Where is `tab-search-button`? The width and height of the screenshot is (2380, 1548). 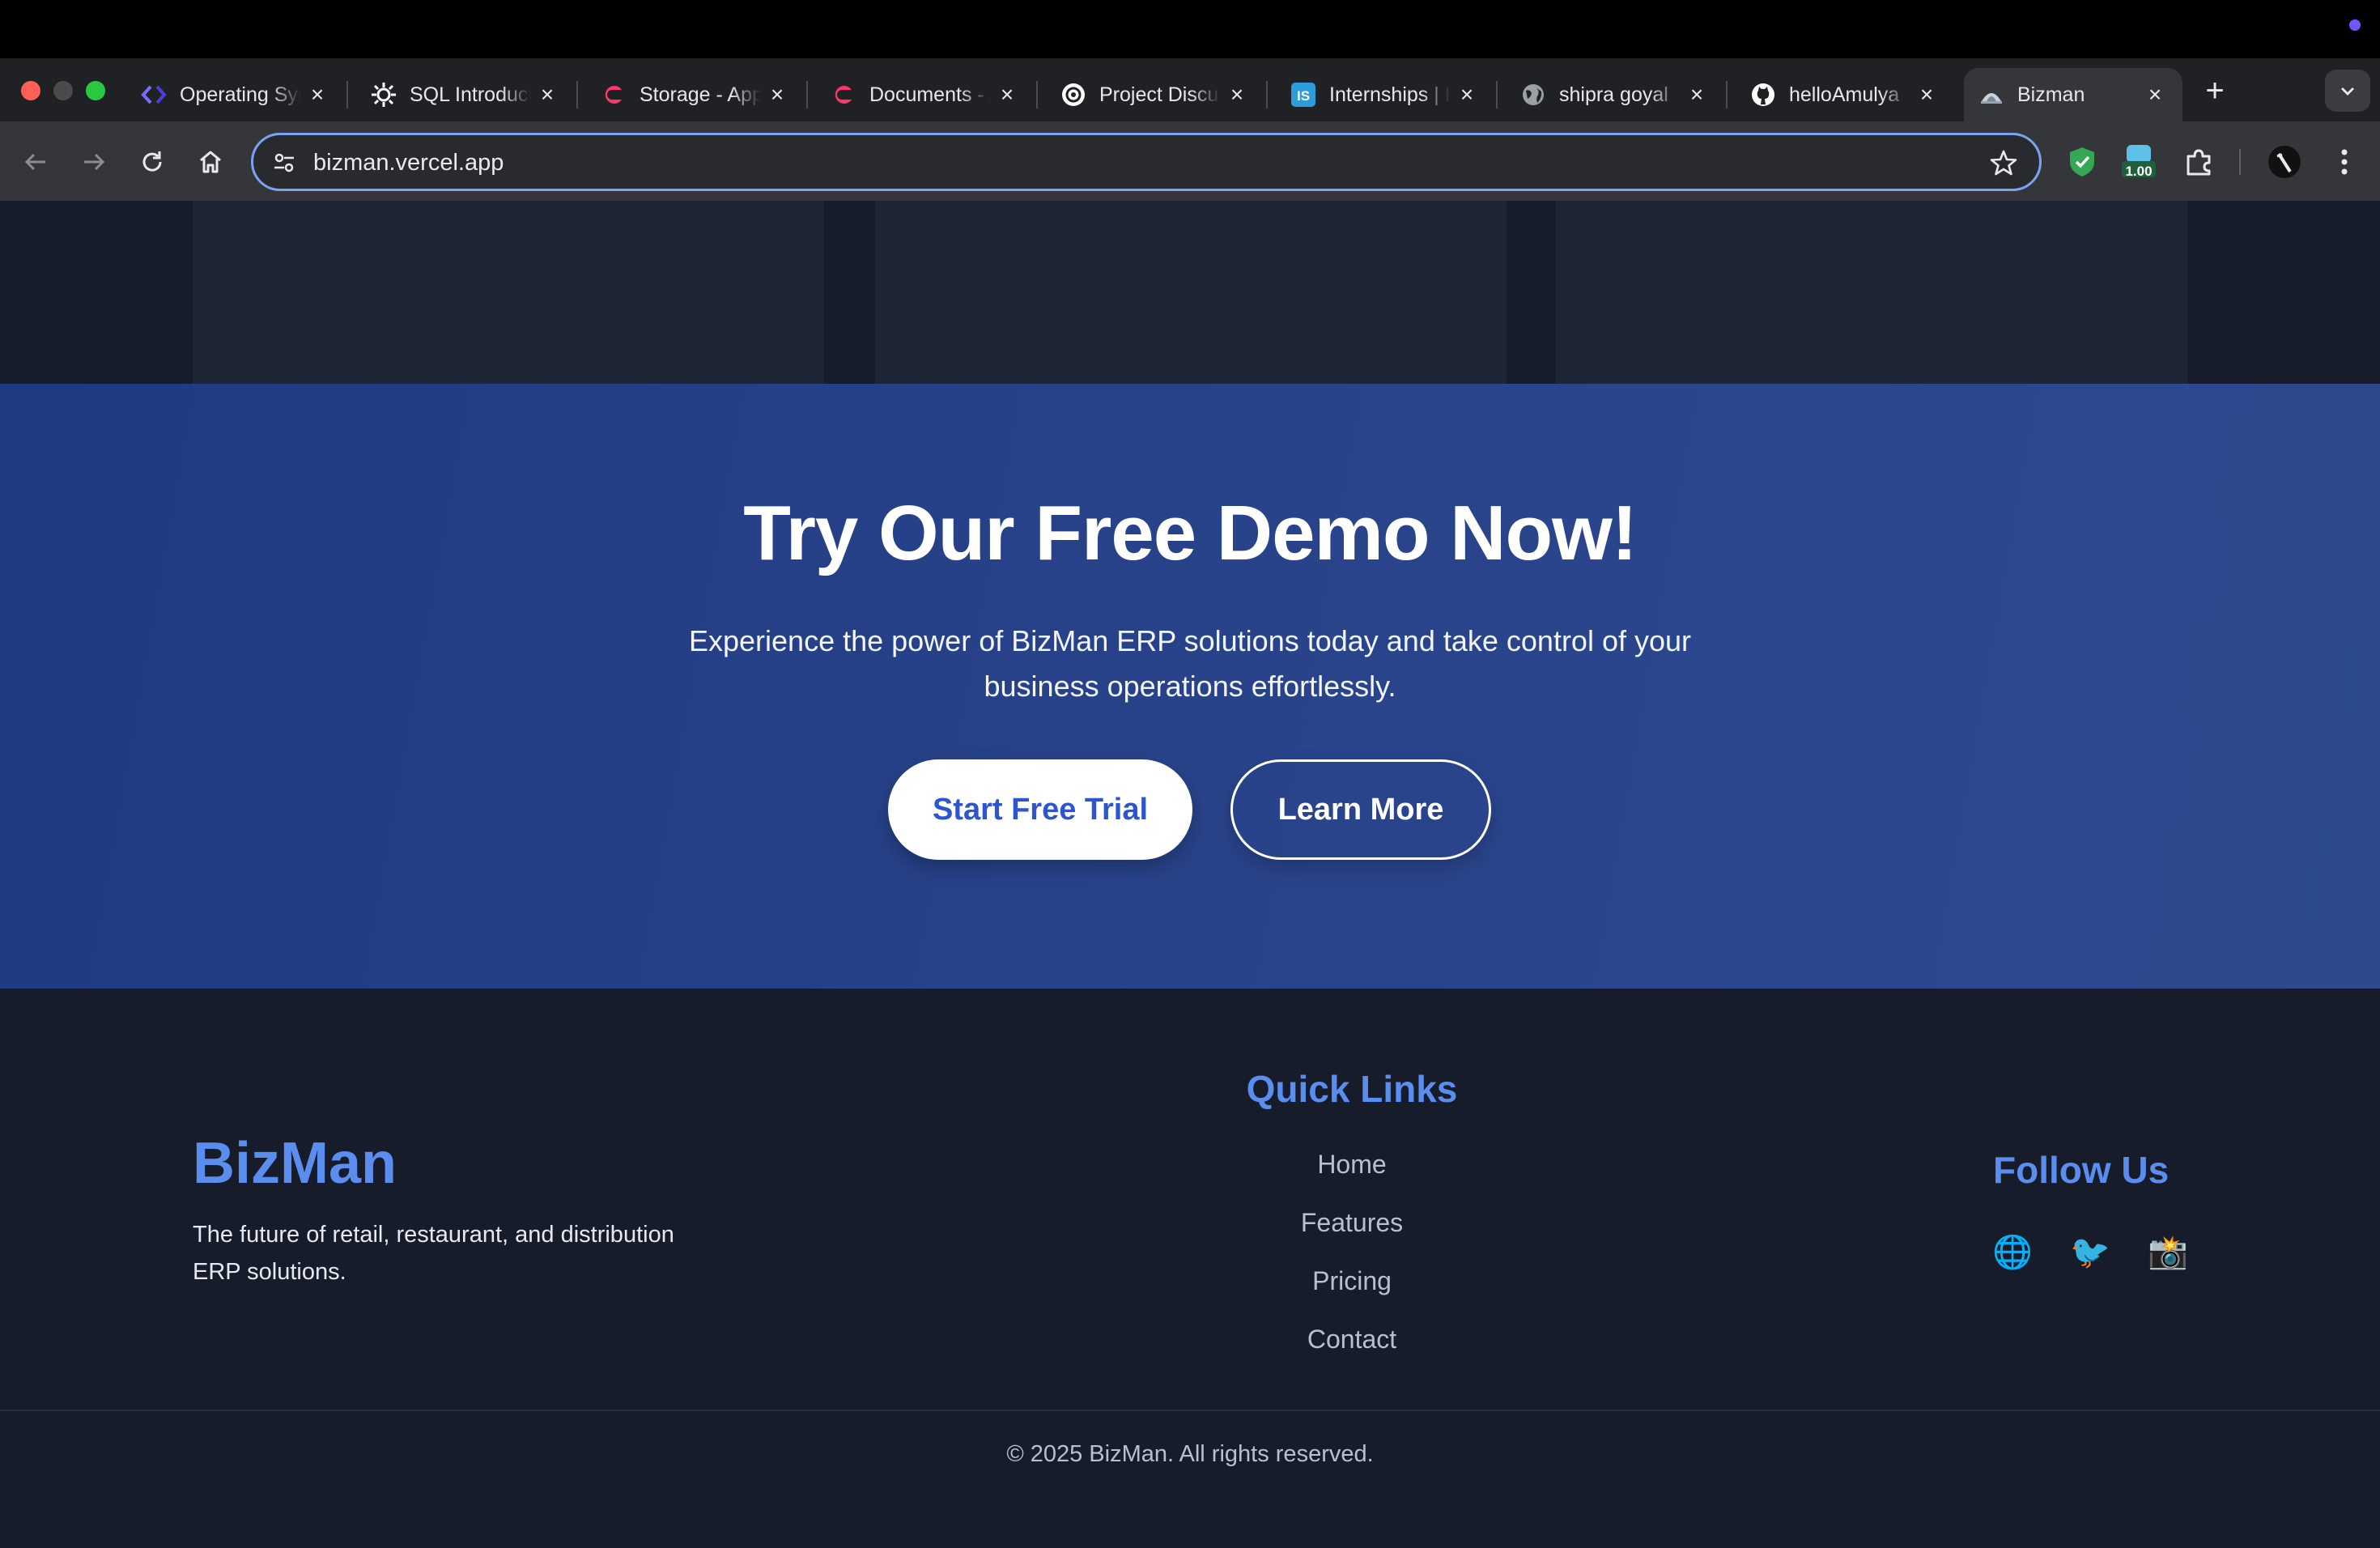
tab-search-button is located at coordinates (2347, 91).